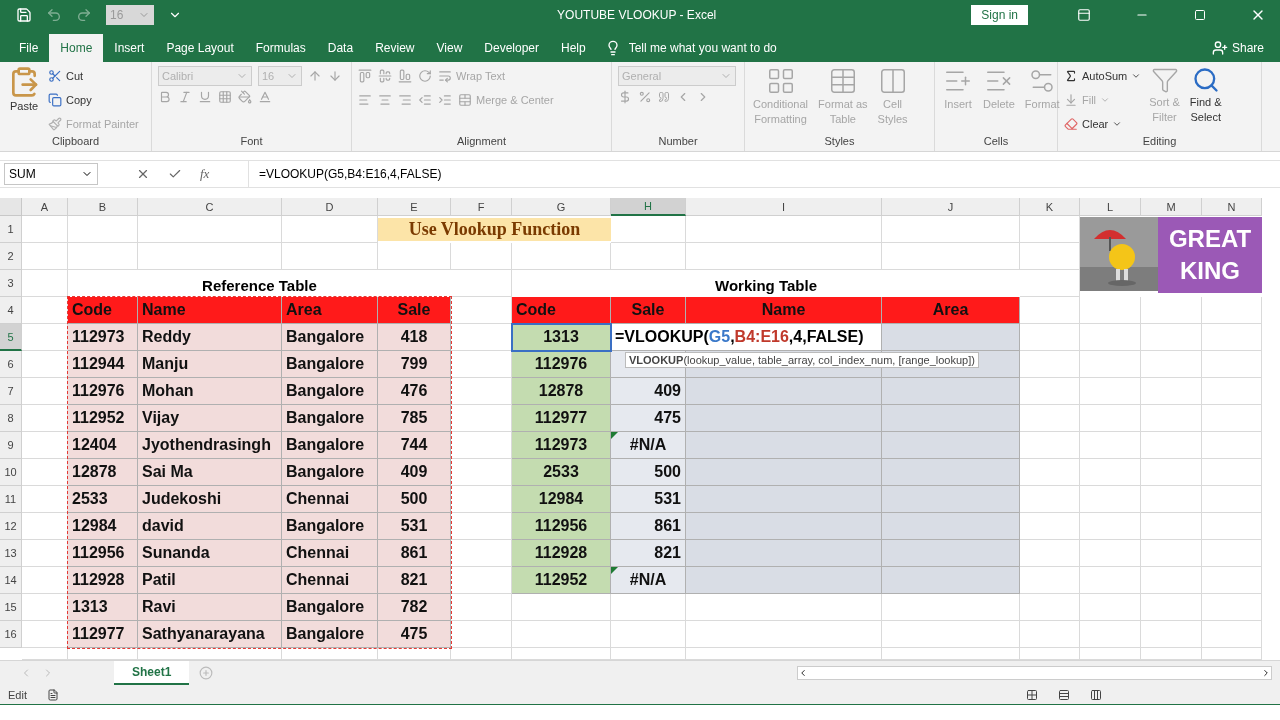  What do you see at coordinates (11, 553) in the screenshot?
I see `row-header: 13` at bounding box center [11, 553].